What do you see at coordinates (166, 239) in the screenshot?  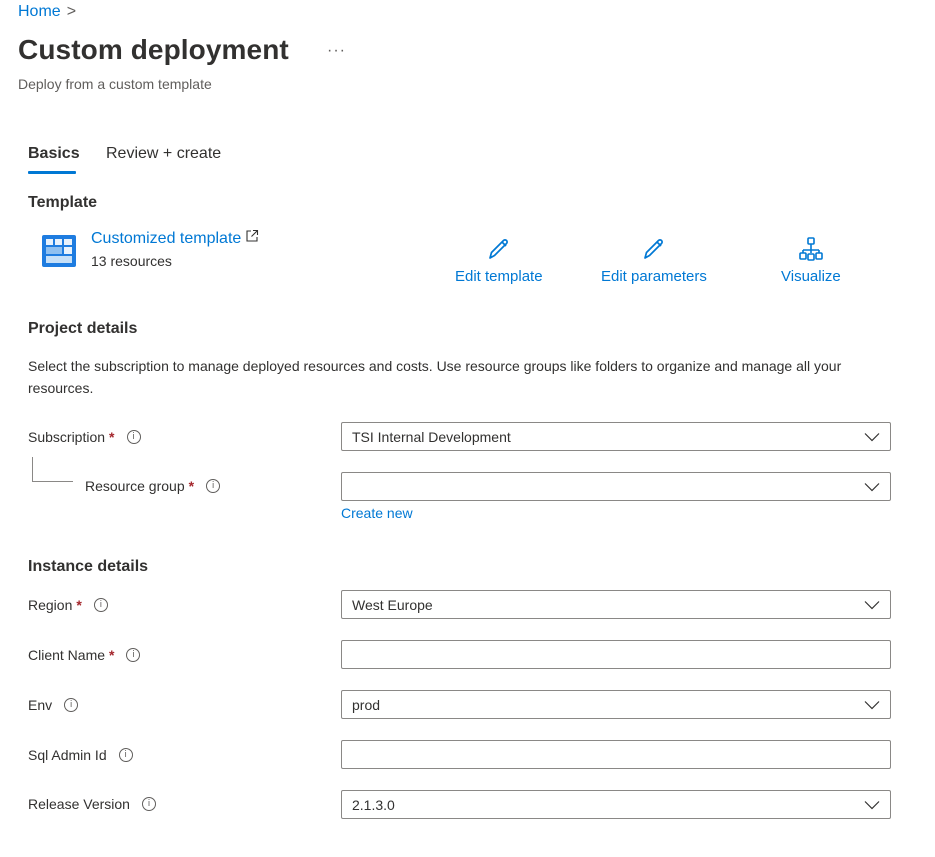 I see `template-name: Customized template` at bounding box center [166, 239].